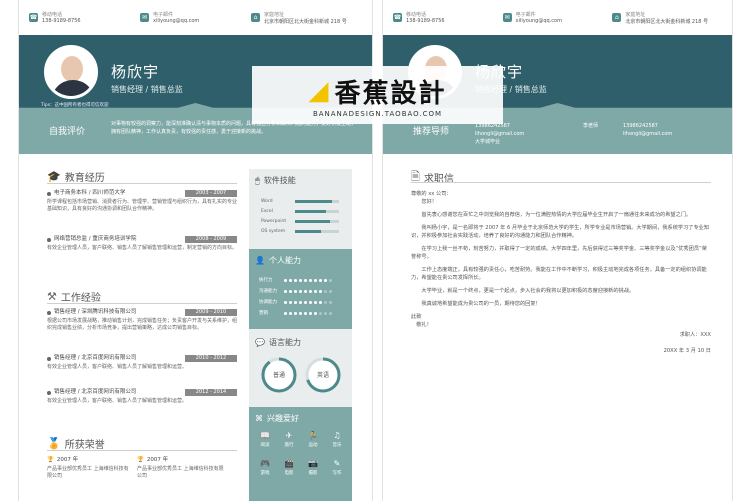 The width and height of the screenshot is (751, 501). What do you see at coordinates (431, 194) in the screenshot?
I see `salutation: 尊敬的 xx 公司：` at bounding box center [431, 194].